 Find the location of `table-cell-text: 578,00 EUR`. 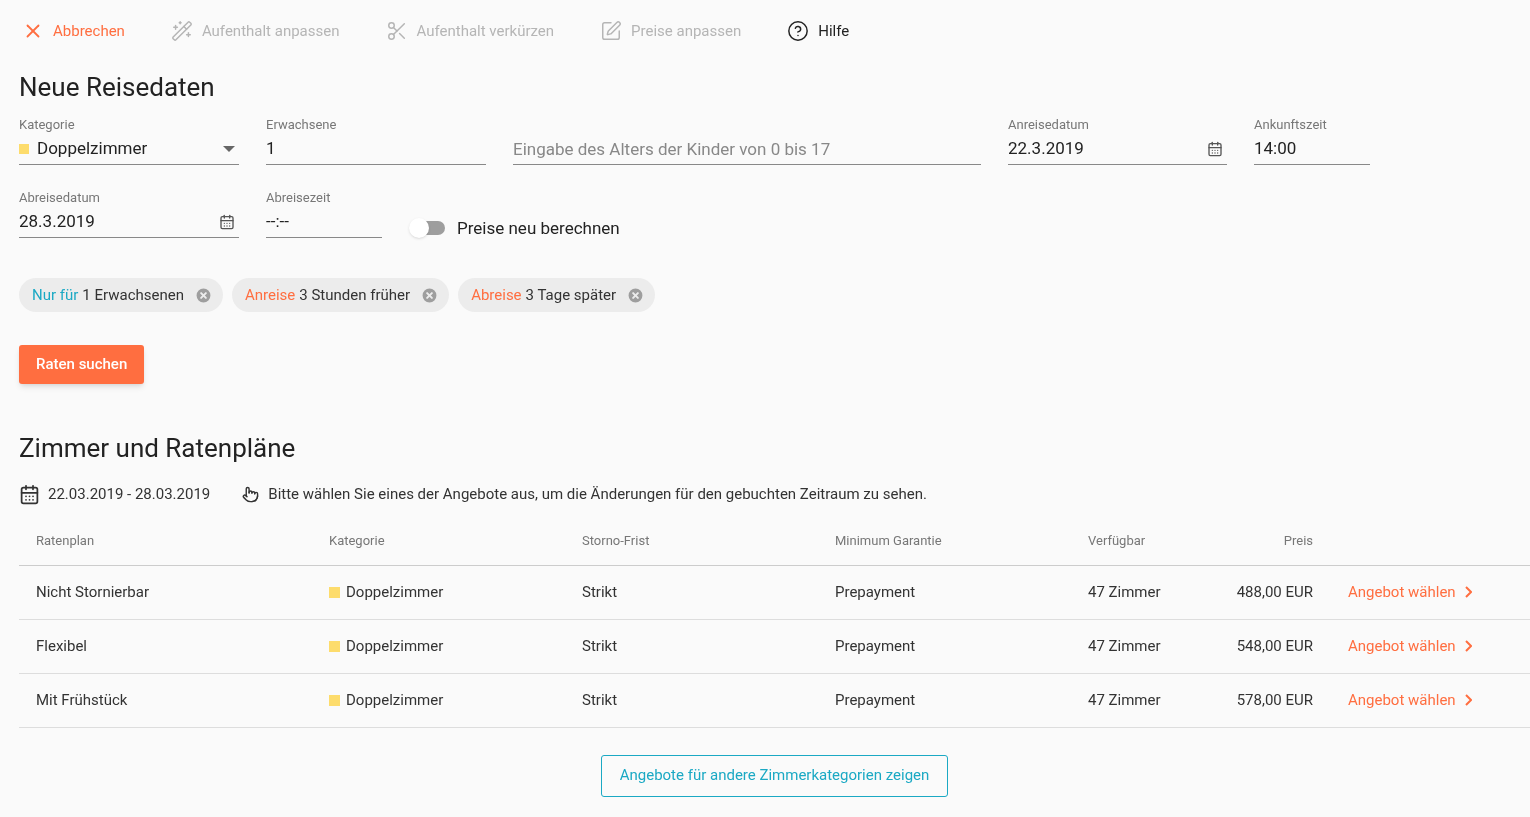

table-cell-text: 578,00 EUR is located at coordinates (1274, 700).